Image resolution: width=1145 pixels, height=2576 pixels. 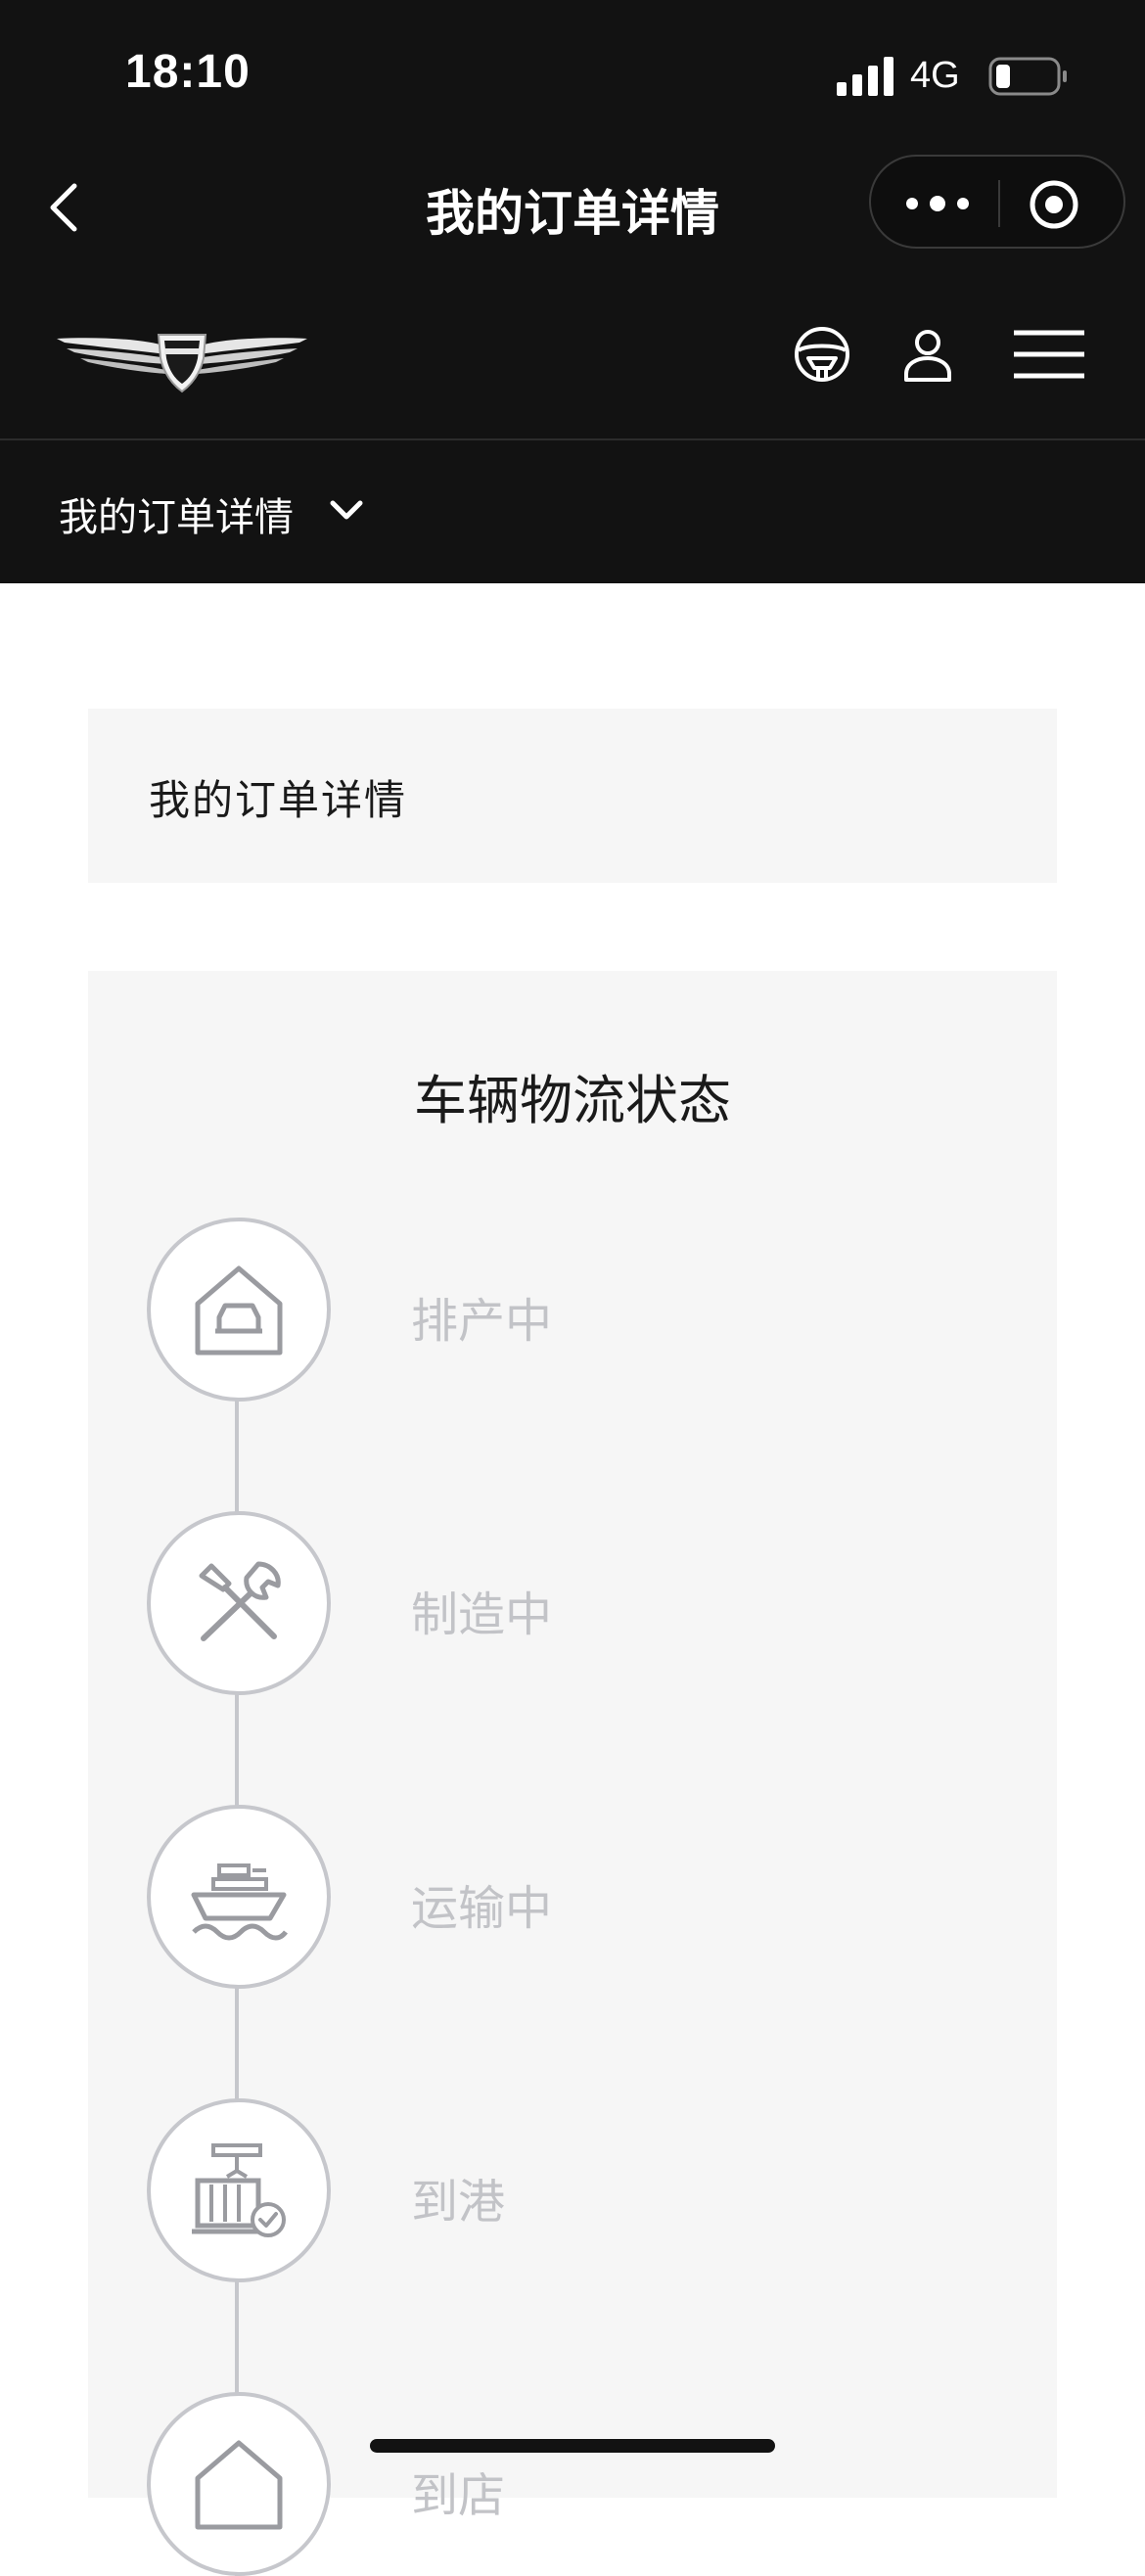 What do you see at coordinates (587, 1603) in the screenshot?
I see `logistics-step-manufacturing: 制造中` at bounding box center [587, 1603].